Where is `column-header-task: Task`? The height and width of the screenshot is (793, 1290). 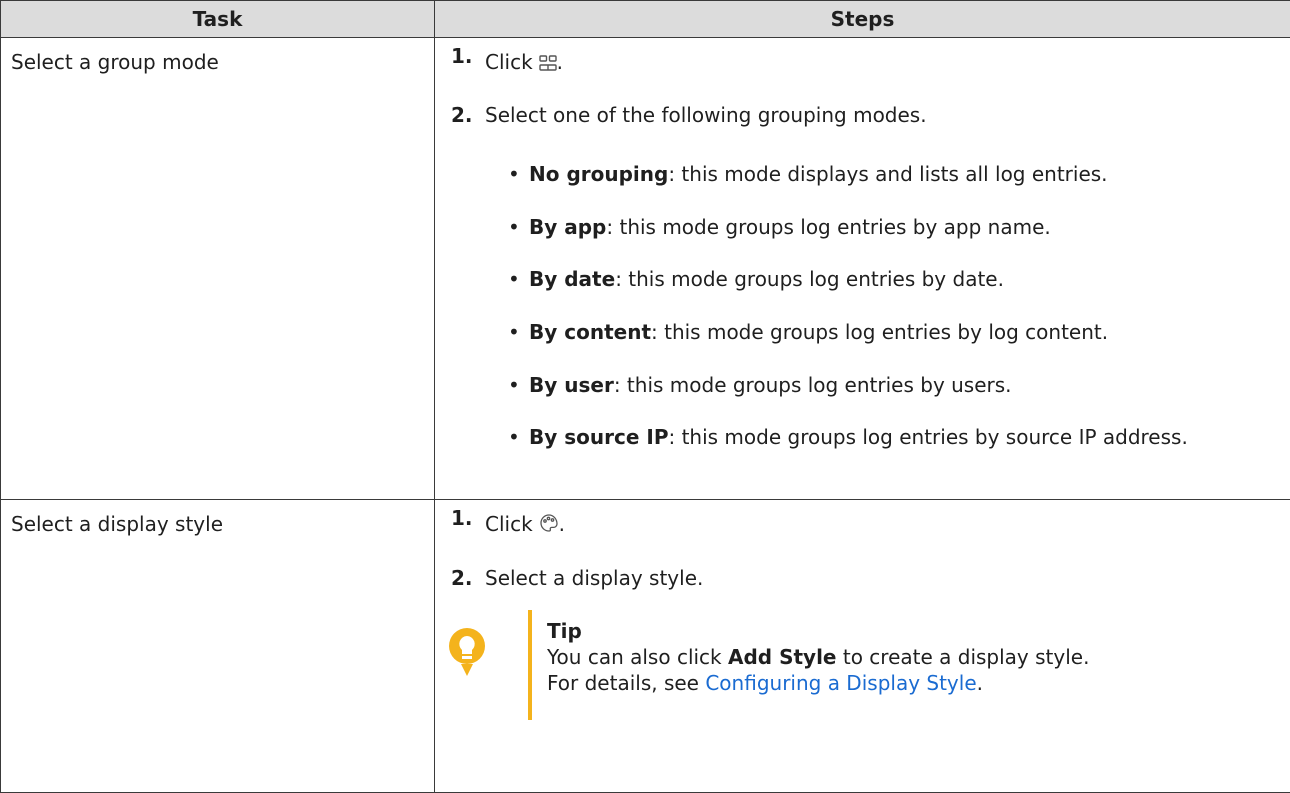
column-header-task: Task is located at coordinates (218, 19).